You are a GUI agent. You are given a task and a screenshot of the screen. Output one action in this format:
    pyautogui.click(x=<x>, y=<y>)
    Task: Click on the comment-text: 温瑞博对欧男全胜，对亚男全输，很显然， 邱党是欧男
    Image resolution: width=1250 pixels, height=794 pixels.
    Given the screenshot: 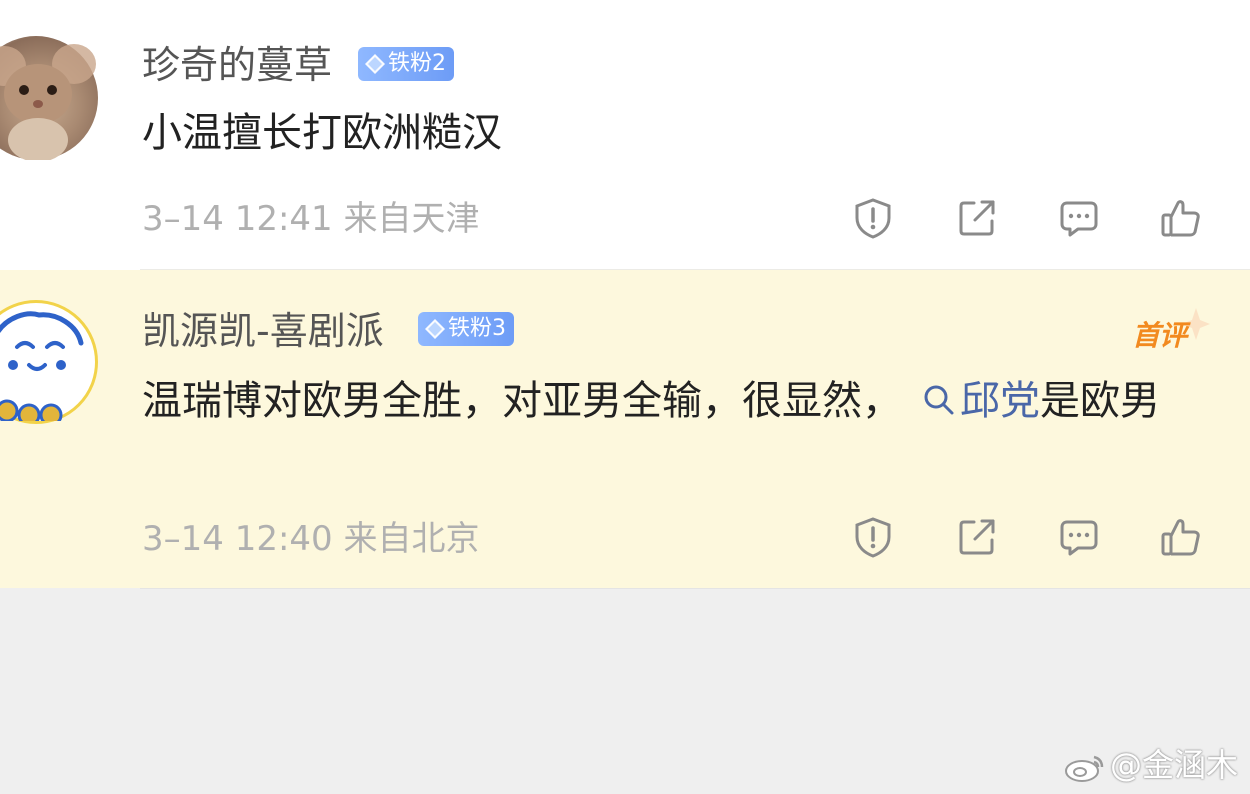 What is the action you would take?
    pyautogui.click(x=651, y=401)
    